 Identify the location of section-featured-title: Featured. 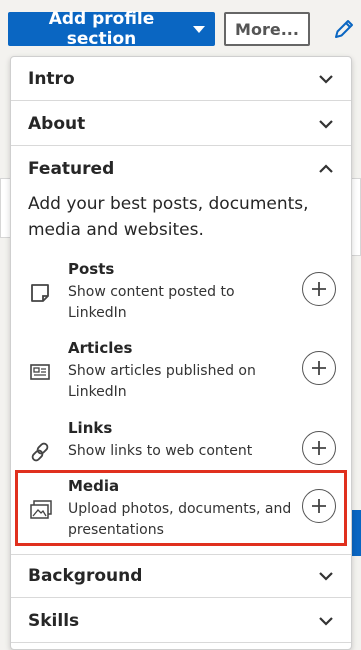
(71, 169).